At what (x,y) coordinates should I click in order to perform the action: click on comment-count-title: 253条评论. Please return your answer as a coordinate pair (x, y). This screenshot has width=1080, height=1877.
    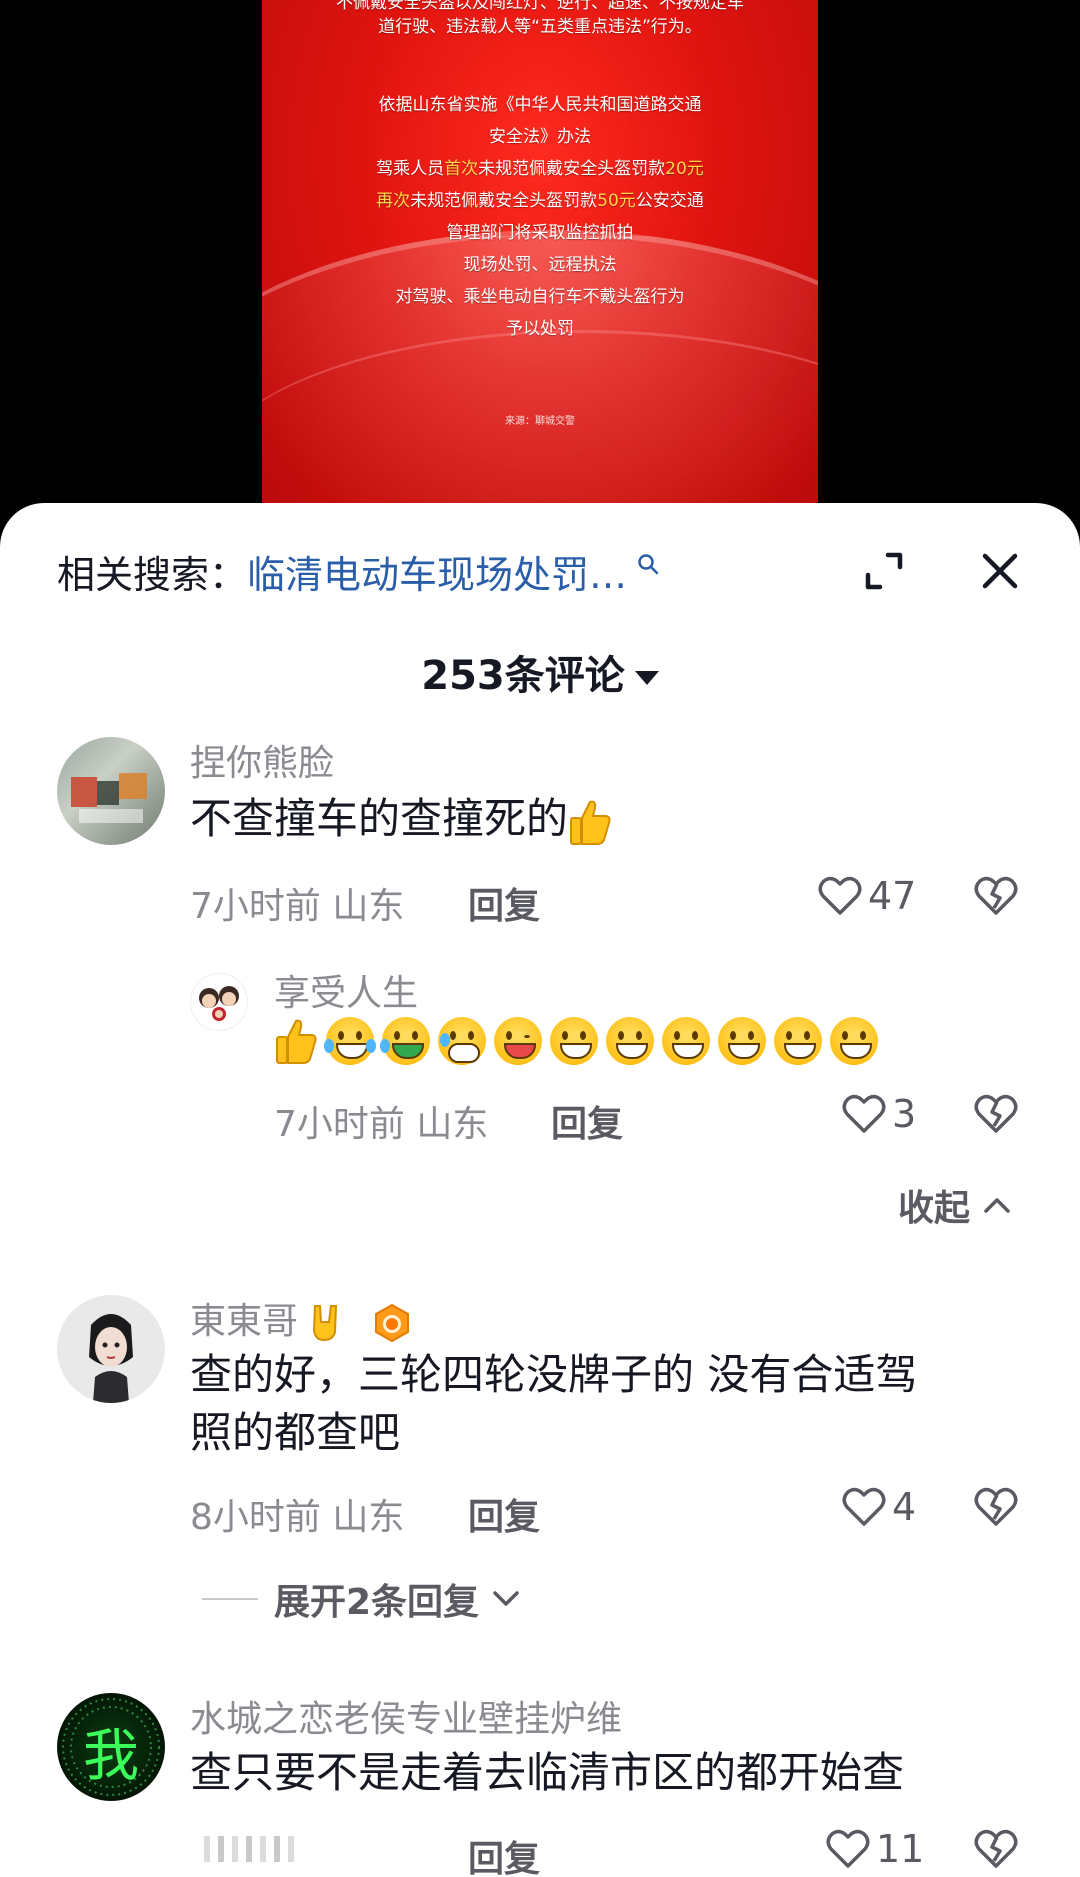
    Looking at the image, I should click on (540, 672).